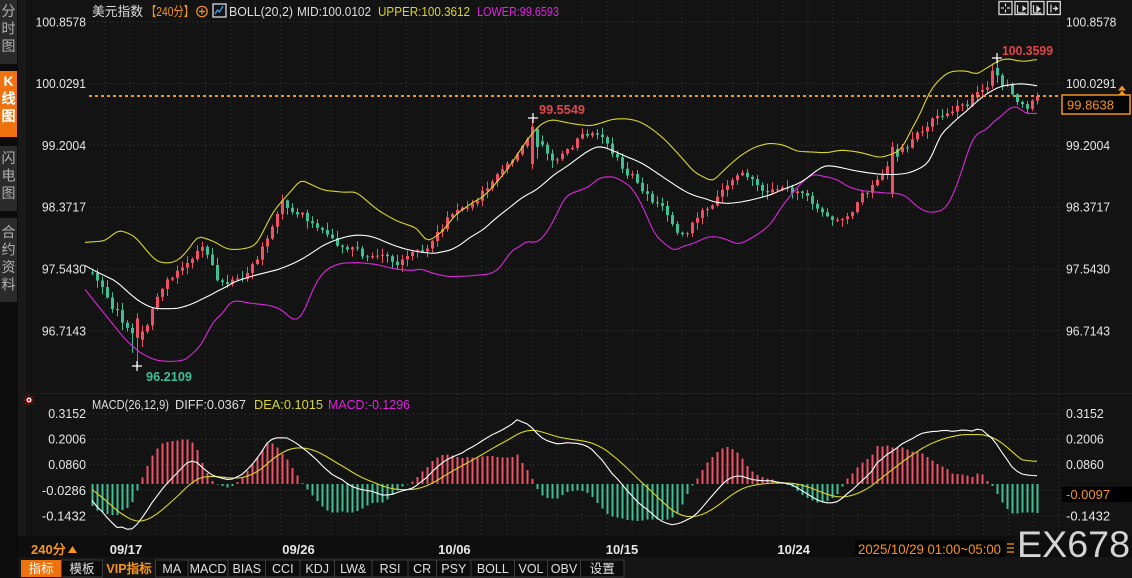  I want to click on svg-text: 【240分】, so click(170, 11).